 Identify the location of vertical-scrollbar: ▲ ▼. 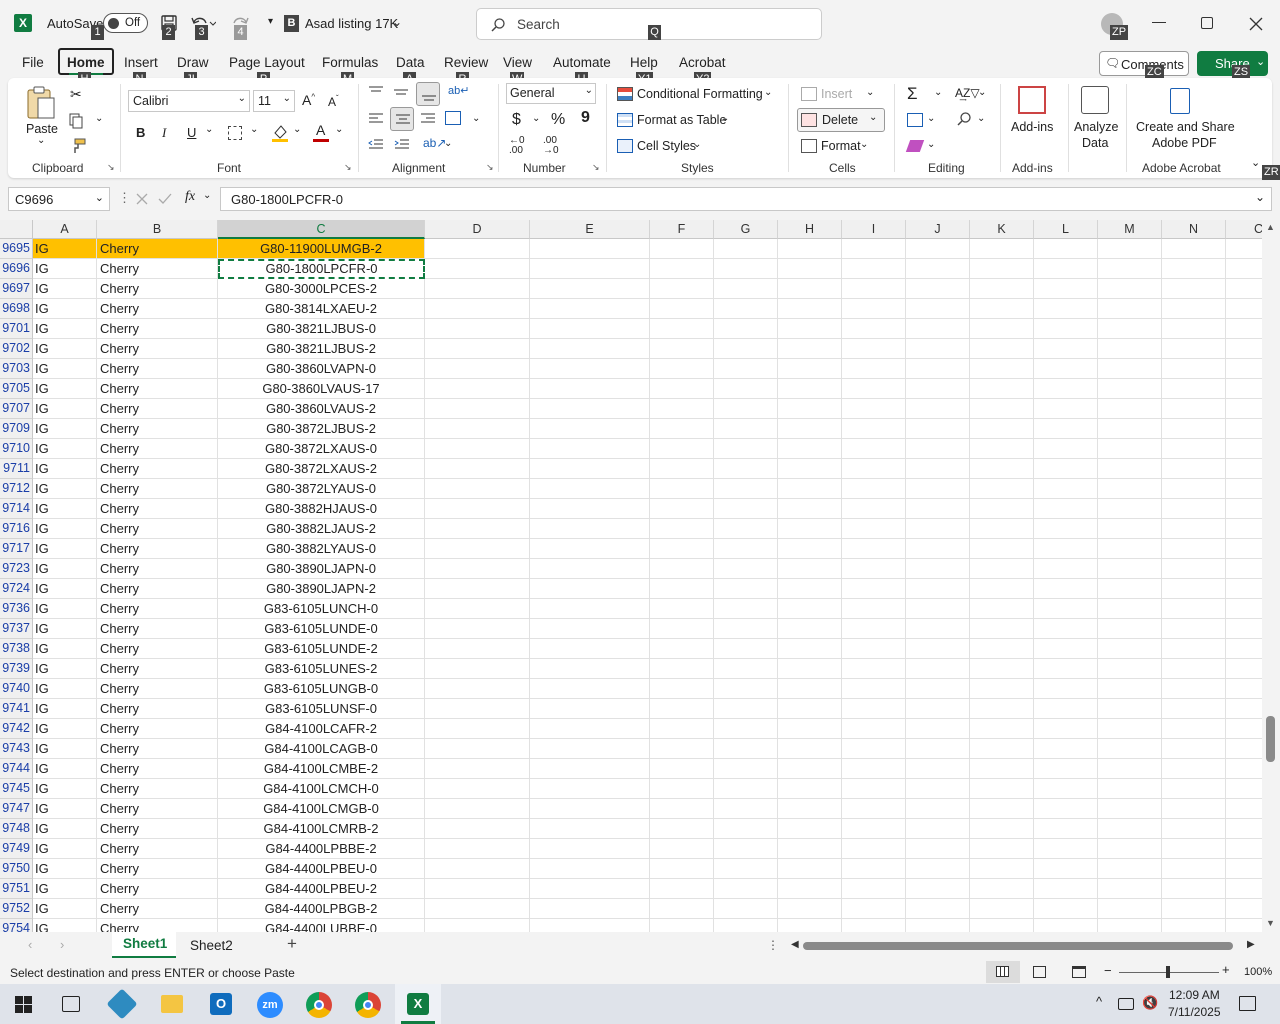
(1271, 576).